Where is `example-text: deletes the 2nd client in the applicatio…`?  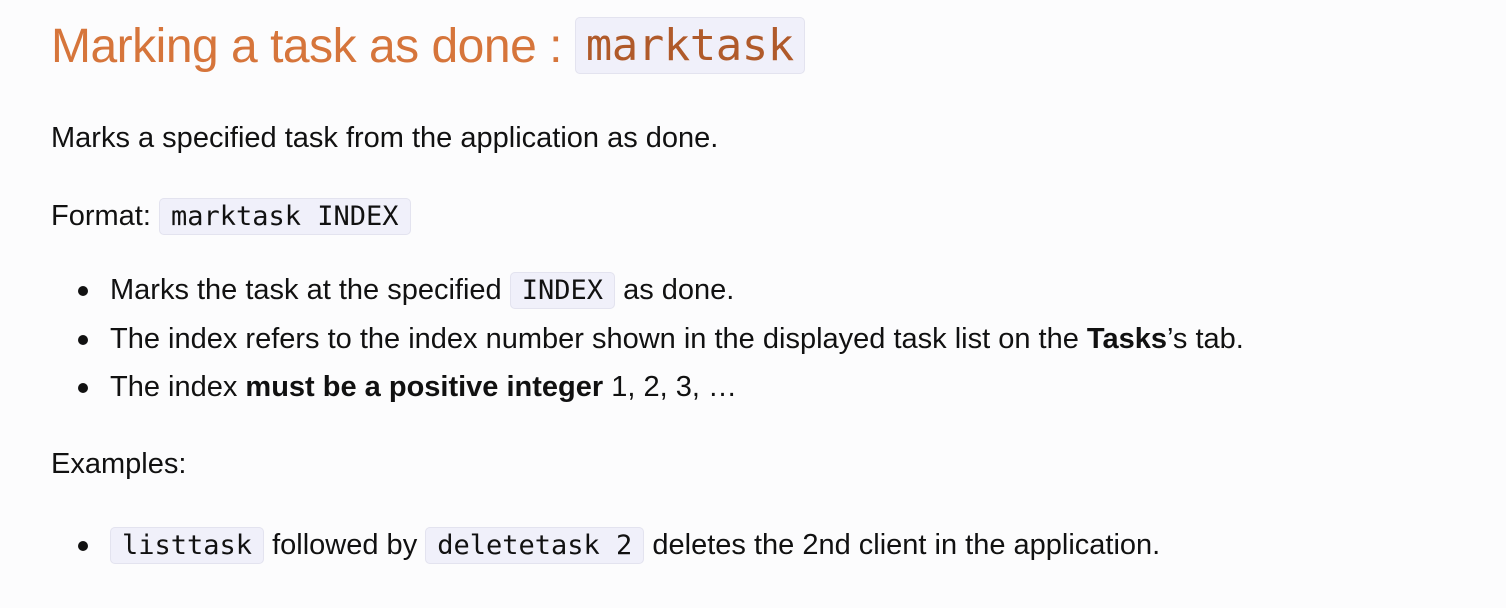
example-text: deletes the 2nd client in the applicatio… is located at coordinates (902, 545).